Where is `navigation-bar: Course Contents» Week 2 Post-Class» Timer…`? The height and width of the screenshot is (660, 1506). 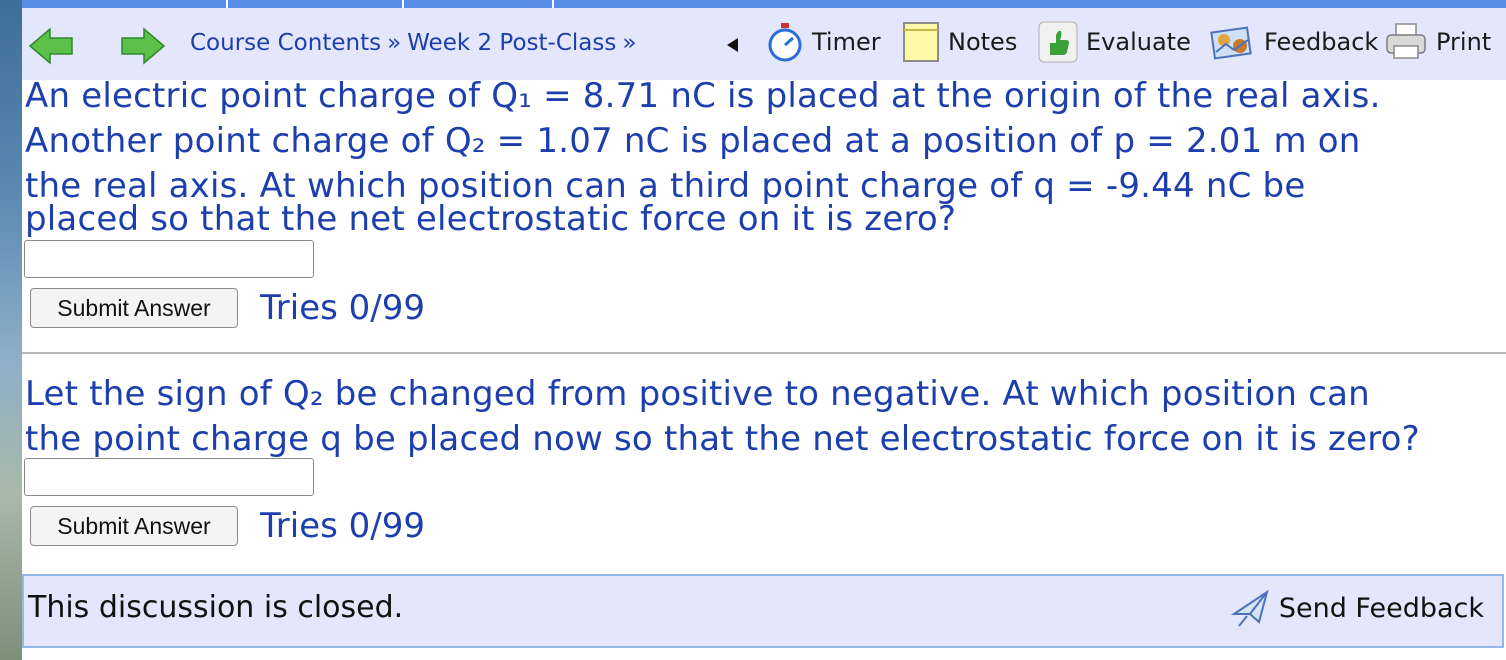 navigation-bar: Course Contents» Week 2 Post-Class» Timer… is located at coordinates (764, 44).